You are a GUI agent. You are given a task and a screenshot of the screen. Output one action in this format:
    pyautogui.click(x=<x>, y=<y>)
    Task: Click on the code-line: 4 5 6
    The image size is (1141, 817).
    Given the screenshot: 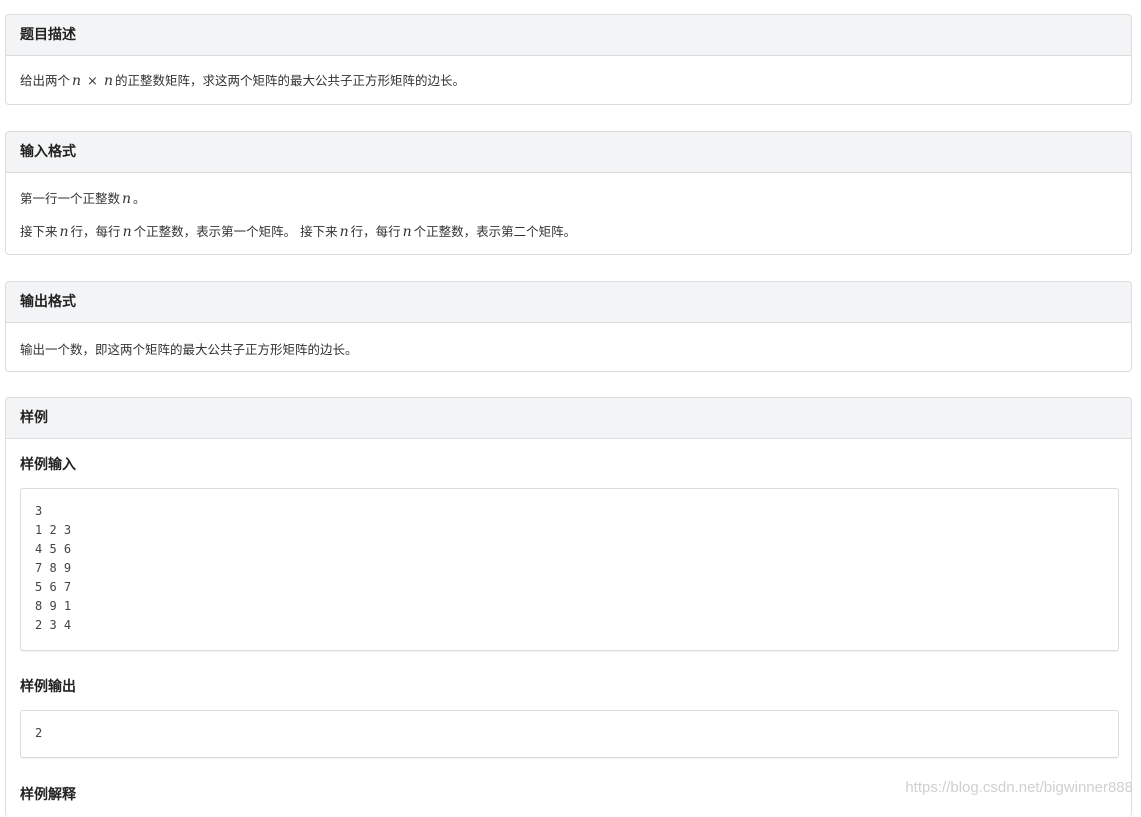 What is the action you would take?
    pyautogui.click(x=53, y=549)
    